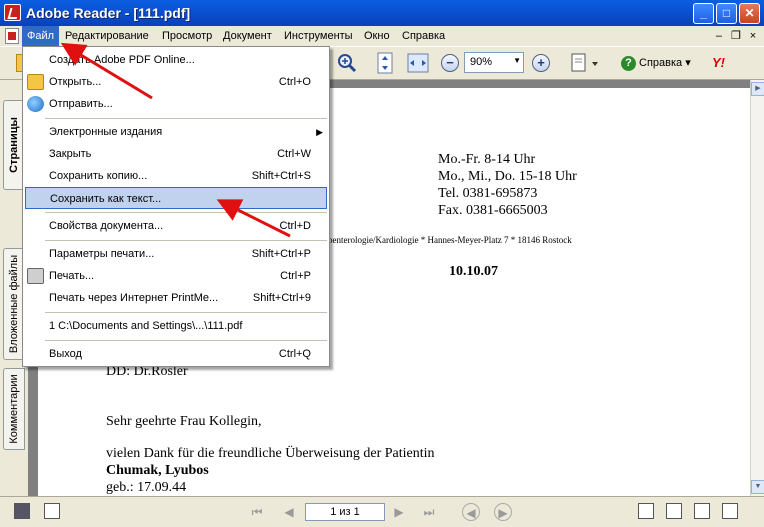  What do you see at coordinates (184, 421) in the screenshot?
I see `greeting: Sehr geehrte Frau Kollegin,` at bounding box center [184, 421].